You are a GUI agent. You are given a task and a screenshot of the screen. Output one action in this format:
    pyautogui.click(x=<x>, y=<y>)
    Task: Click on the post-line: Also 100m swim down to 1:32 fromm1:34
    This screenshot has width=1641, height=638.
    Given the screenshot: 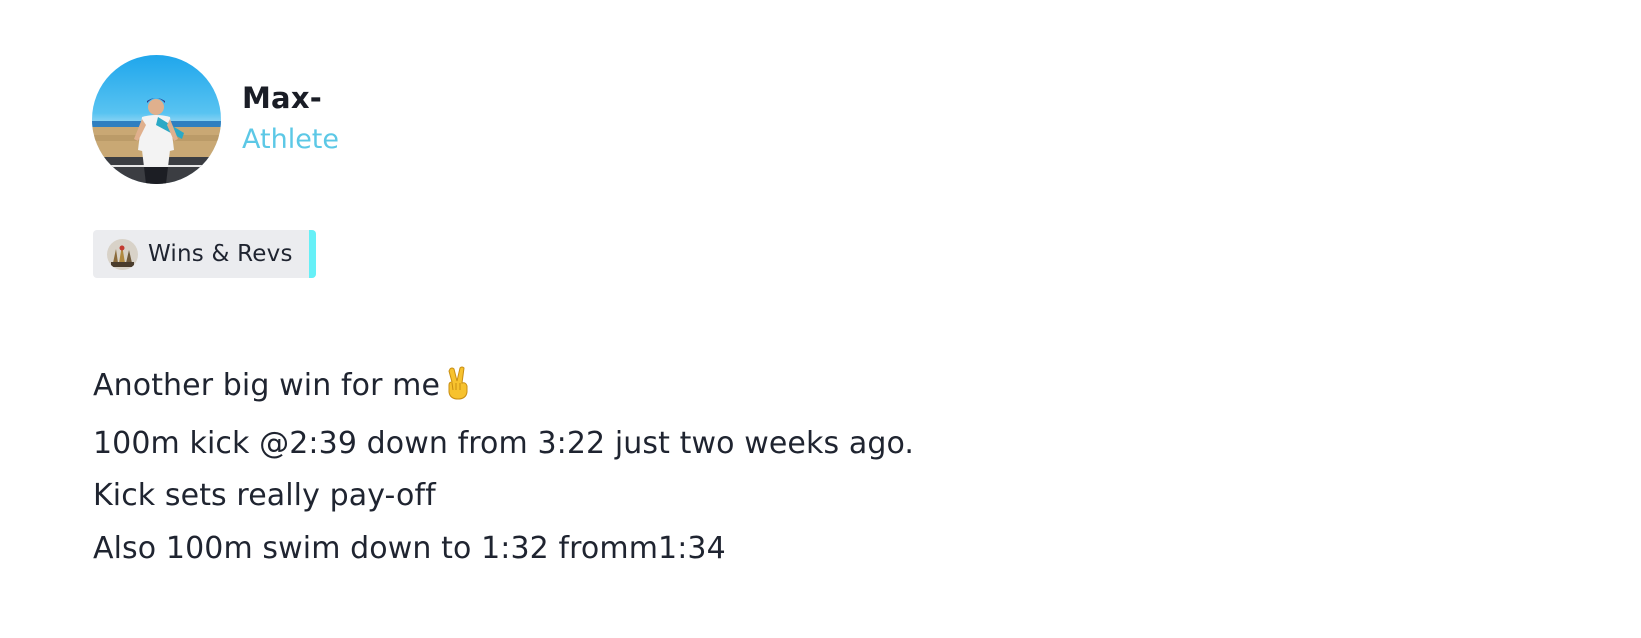 What is the action you would take?
    pyautogui.click(x=409, y=548)
    